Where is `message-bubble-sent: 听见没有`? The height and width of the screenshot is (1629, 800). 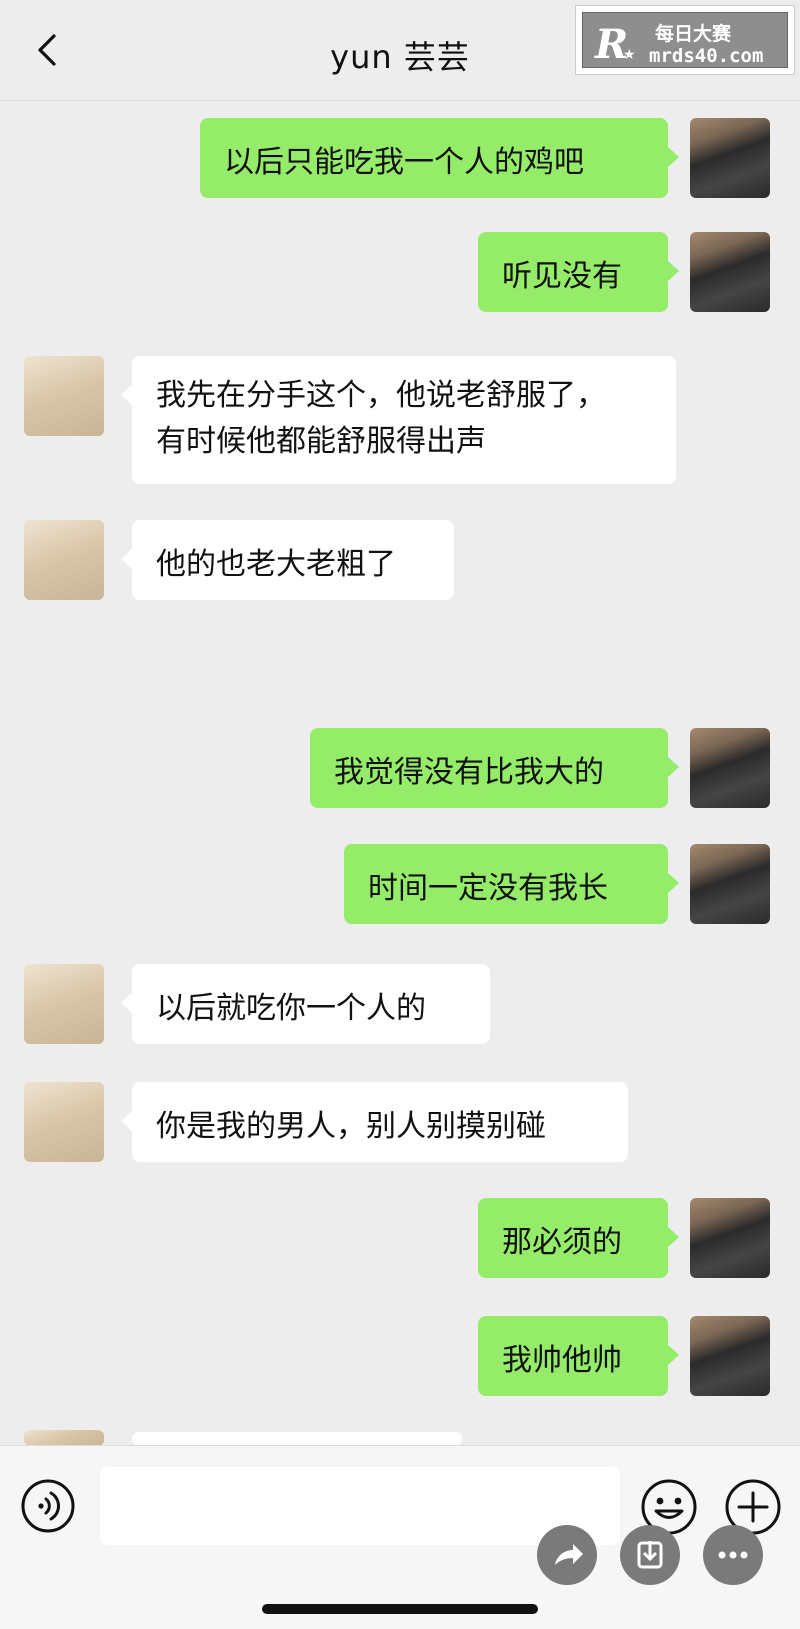
message-bubble-sent: 听见没有 is located at coordinates (578, 272).